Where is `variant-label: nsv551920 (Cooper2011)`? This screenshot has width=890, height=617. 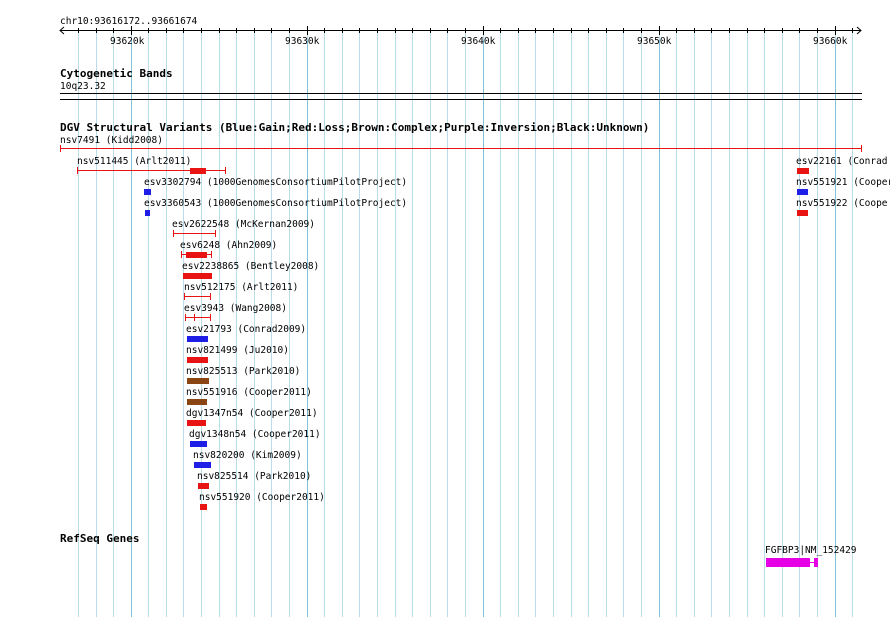
variant-label: nsv551920 (Cooper2011) is located at coordinates (262, 497).